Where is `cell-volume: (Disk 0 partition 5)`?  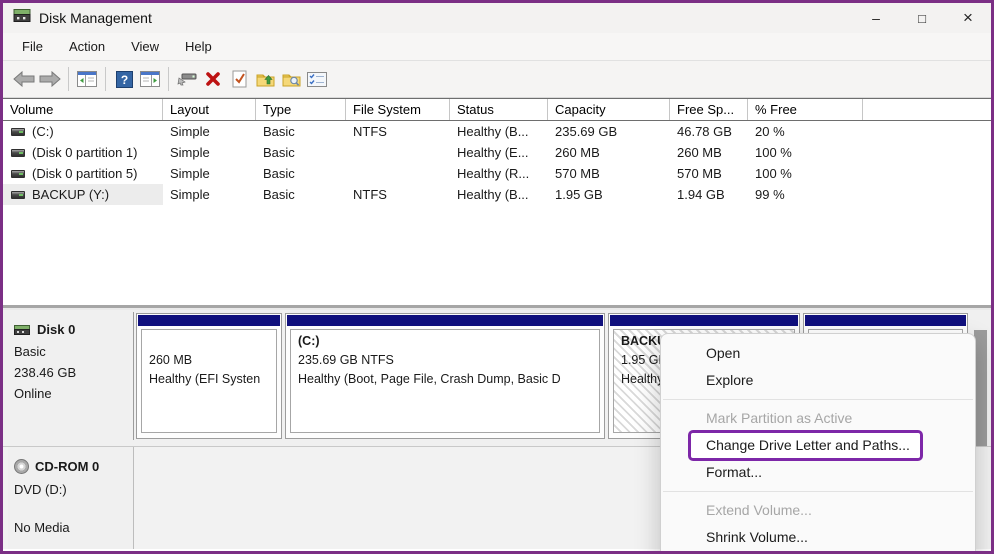
cell-volume: (Disk 0 partition 5) is located at coordinates (85, 173).